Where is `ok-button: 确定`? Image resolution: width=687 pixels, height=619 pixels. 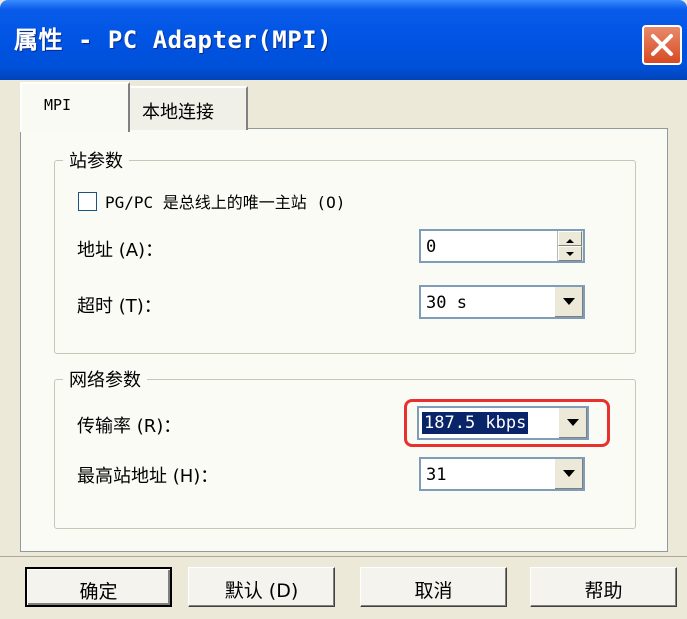
ok-button: 确定 is located at coordinates (98, 587).